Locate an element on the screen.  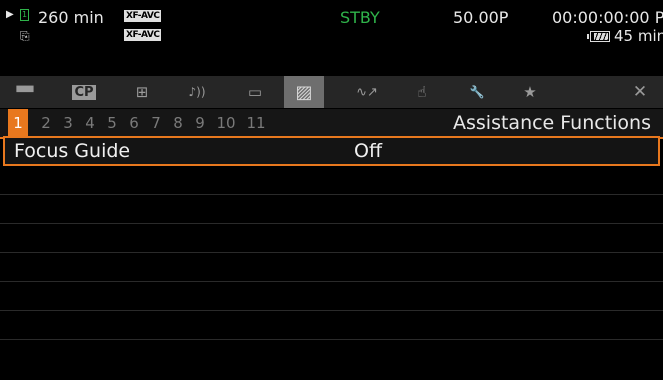
camera-icon: ▀▀ is located at coordinates (25, 92).